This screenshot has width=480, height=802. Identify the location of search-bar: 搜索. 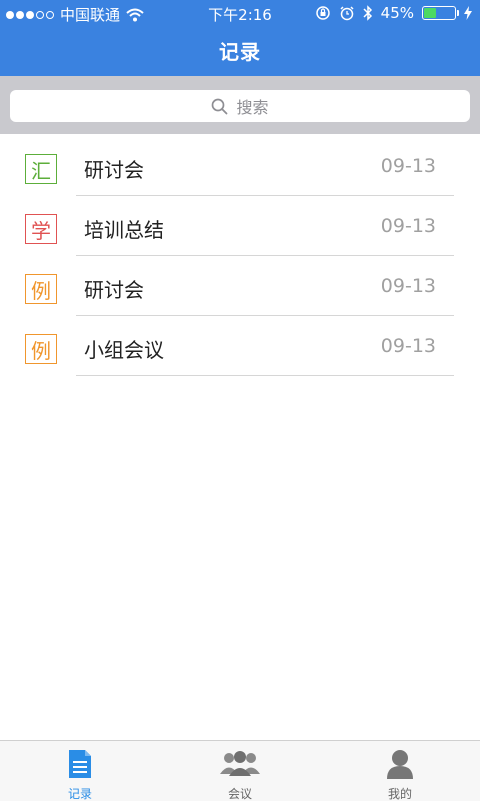
(240, 105).